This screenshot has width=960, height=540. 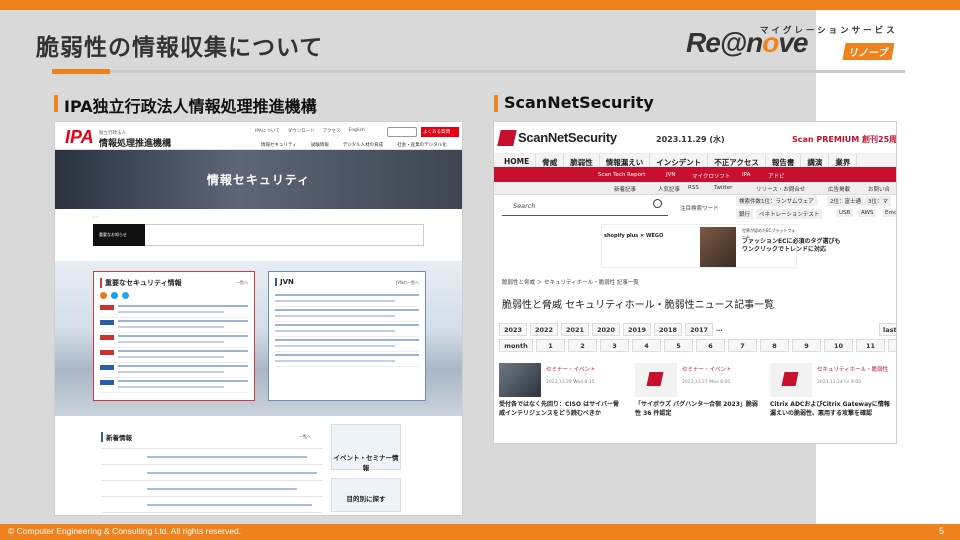 I want to click on month-link: 4, so click(x=646, y=345).